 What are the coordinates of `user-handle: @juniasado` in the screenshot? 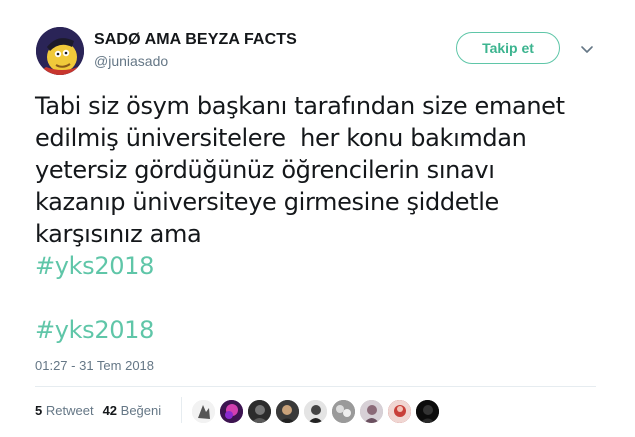 It's located at (131, 61).